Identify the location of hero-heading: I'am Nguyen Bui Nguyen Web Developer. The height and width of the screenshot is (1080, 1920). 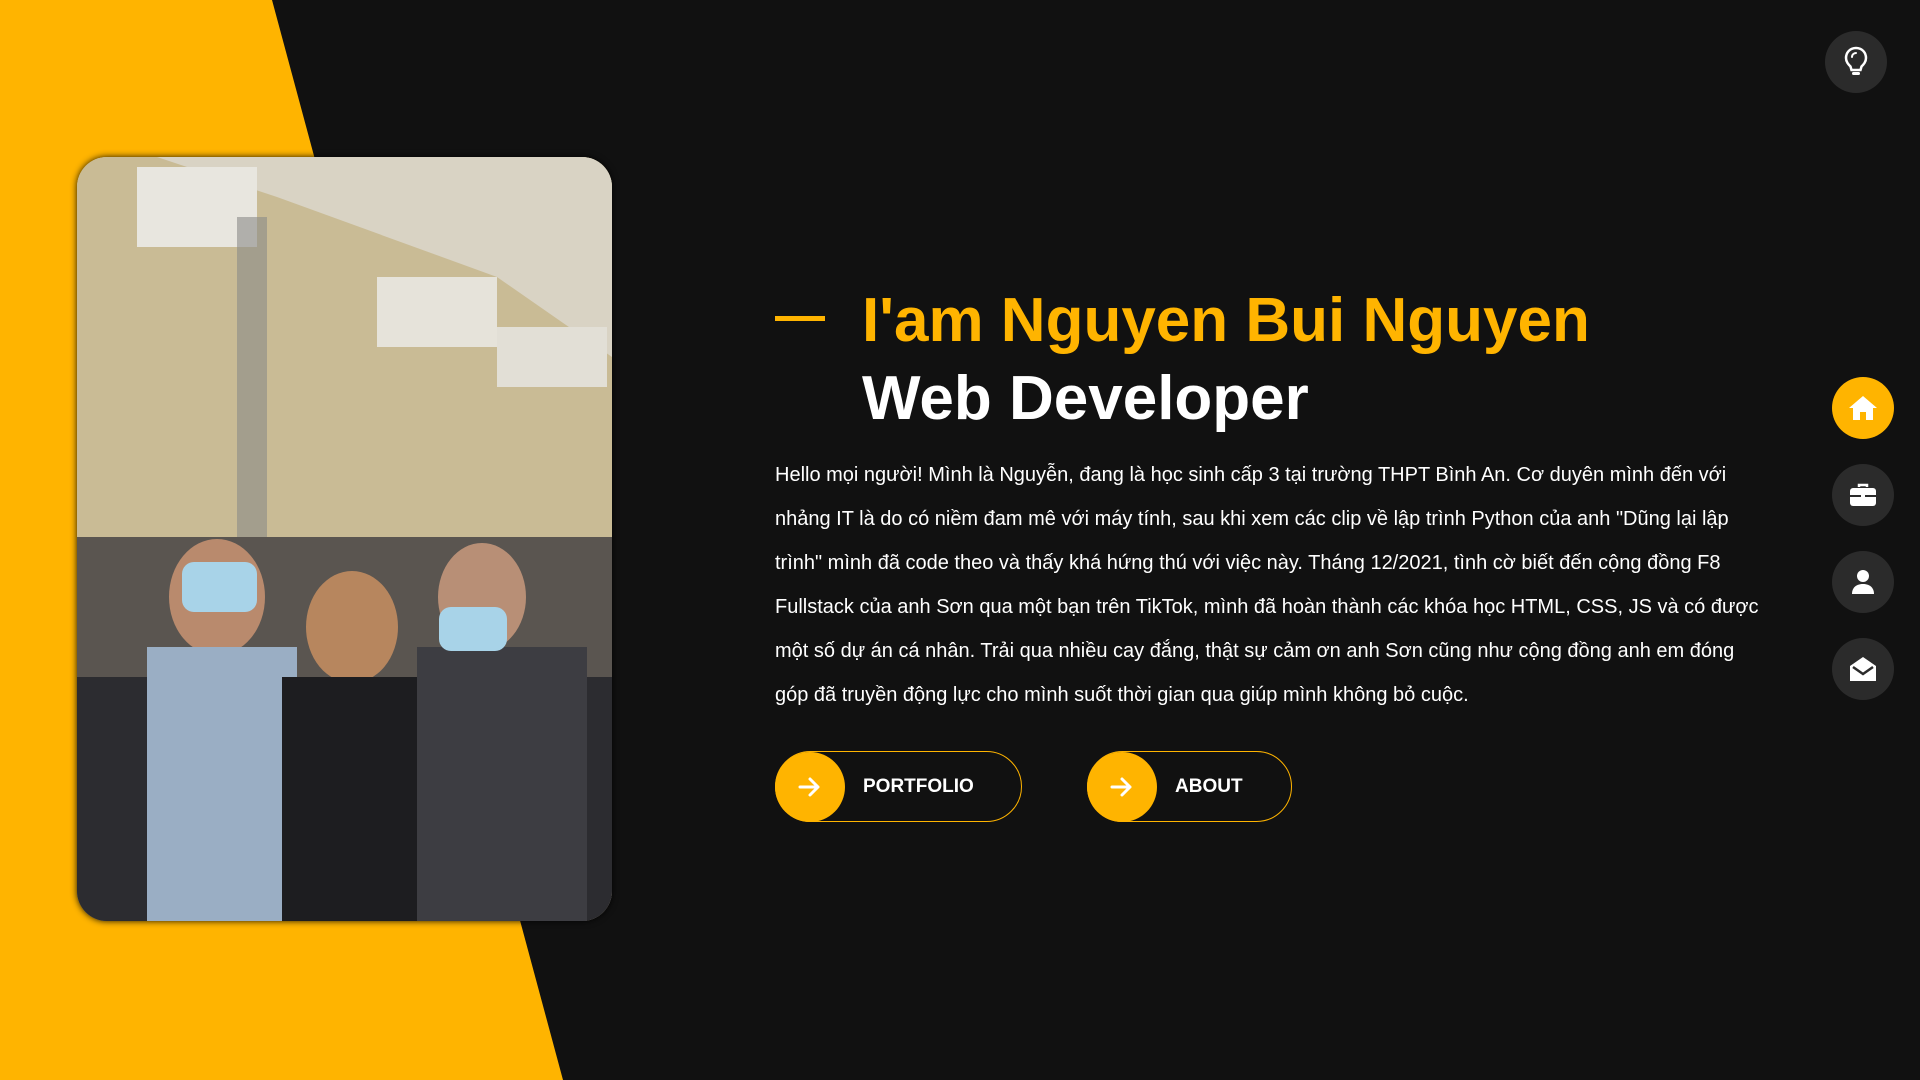
(1226, 360).